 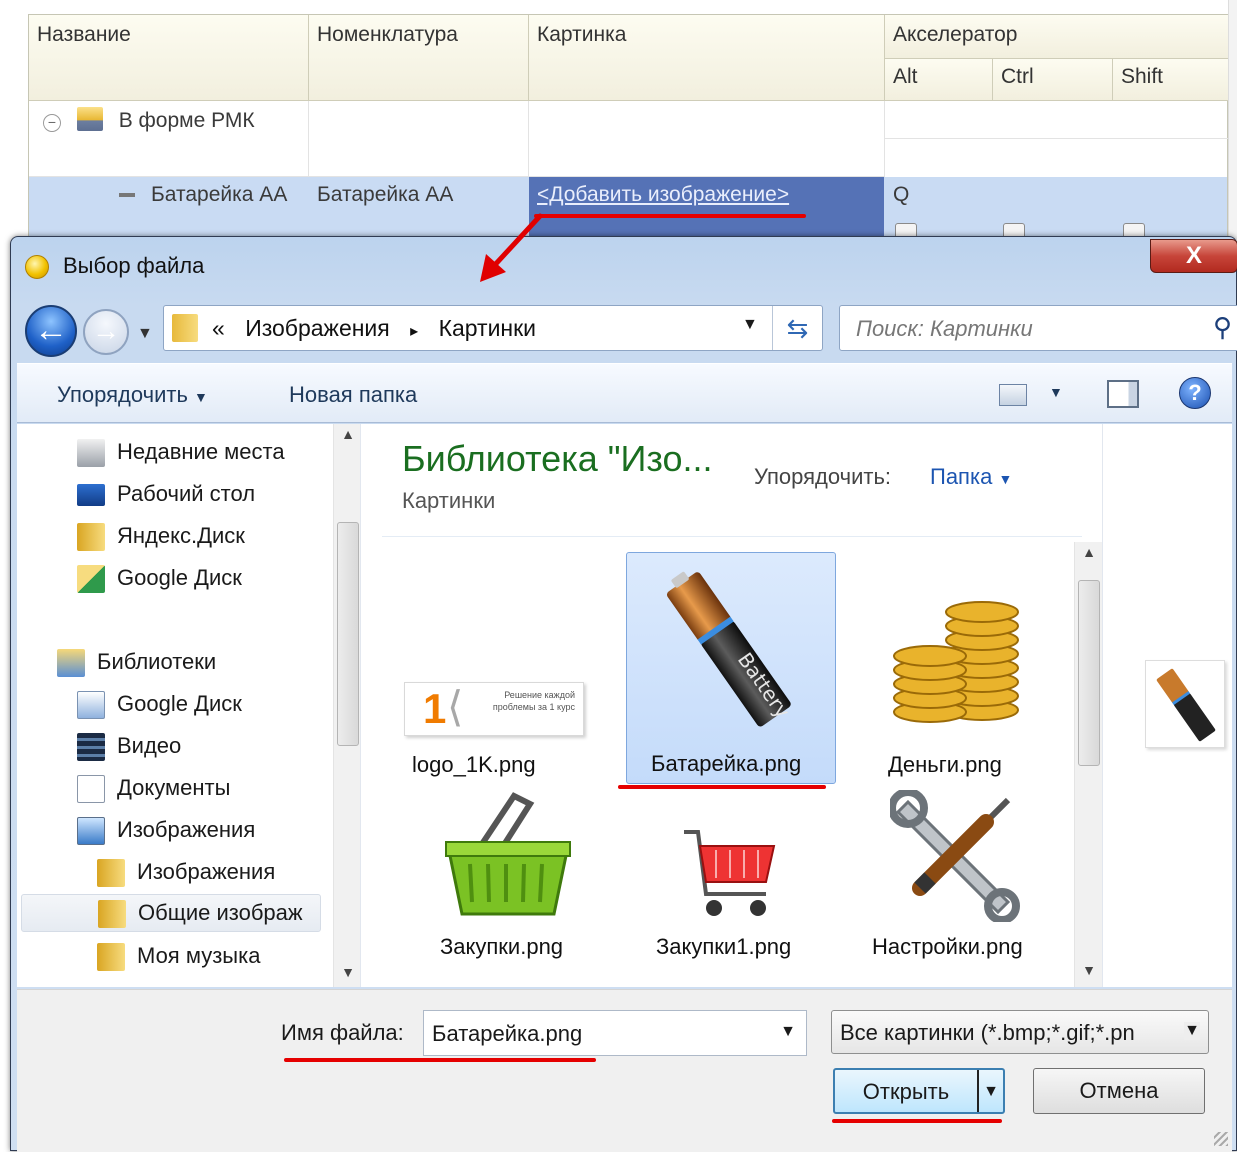 What do you see at coordinates (178, 957) in the screenshot?
I see `nav-item-my-music: Моя музыка` at bounding box center [178, 957].